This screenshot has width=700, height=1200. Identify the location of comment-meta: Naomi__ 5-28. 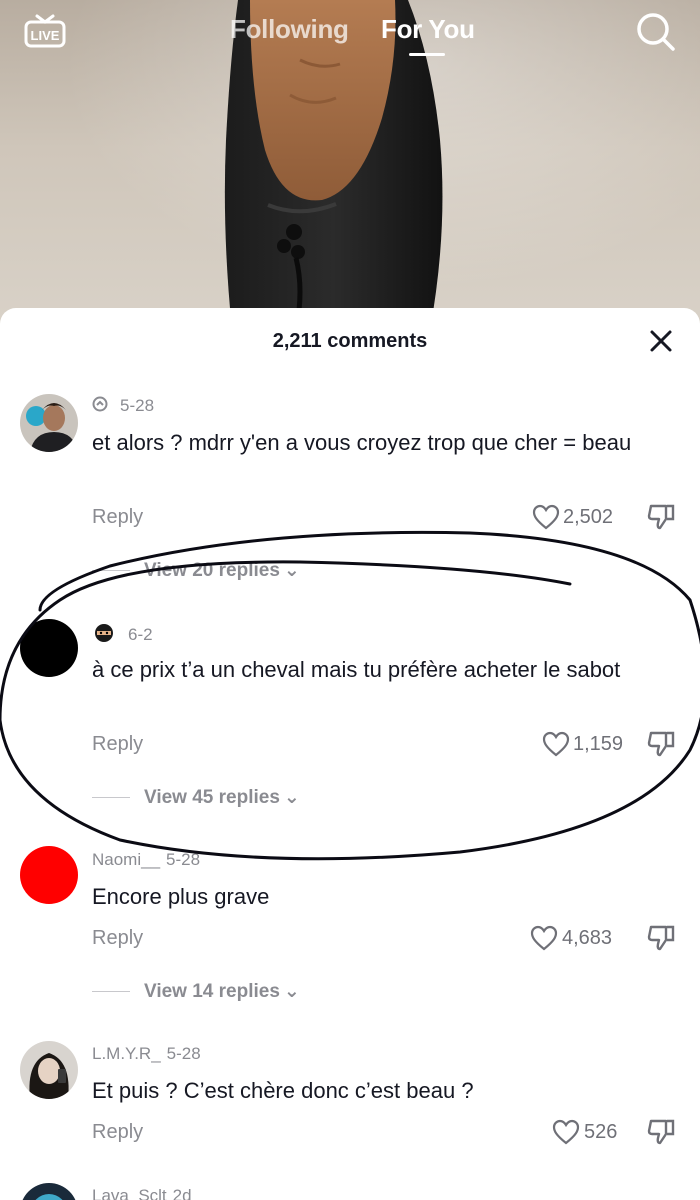
(146, 860).